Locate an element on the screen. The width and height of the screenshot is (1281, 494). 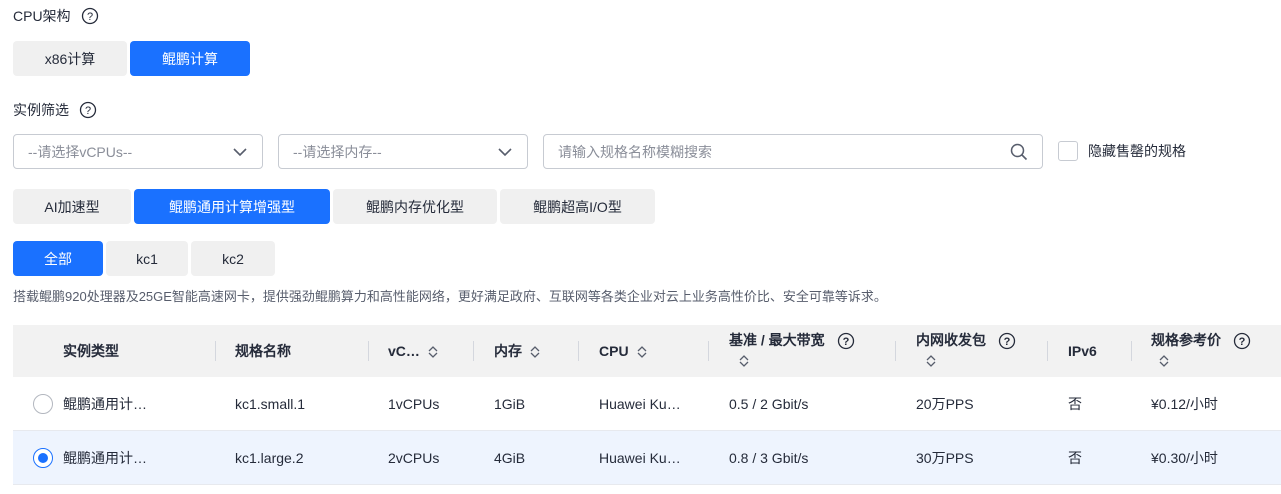
cpu-arch-label-group: CPU架构 ? is located at coordinates (56, 16).